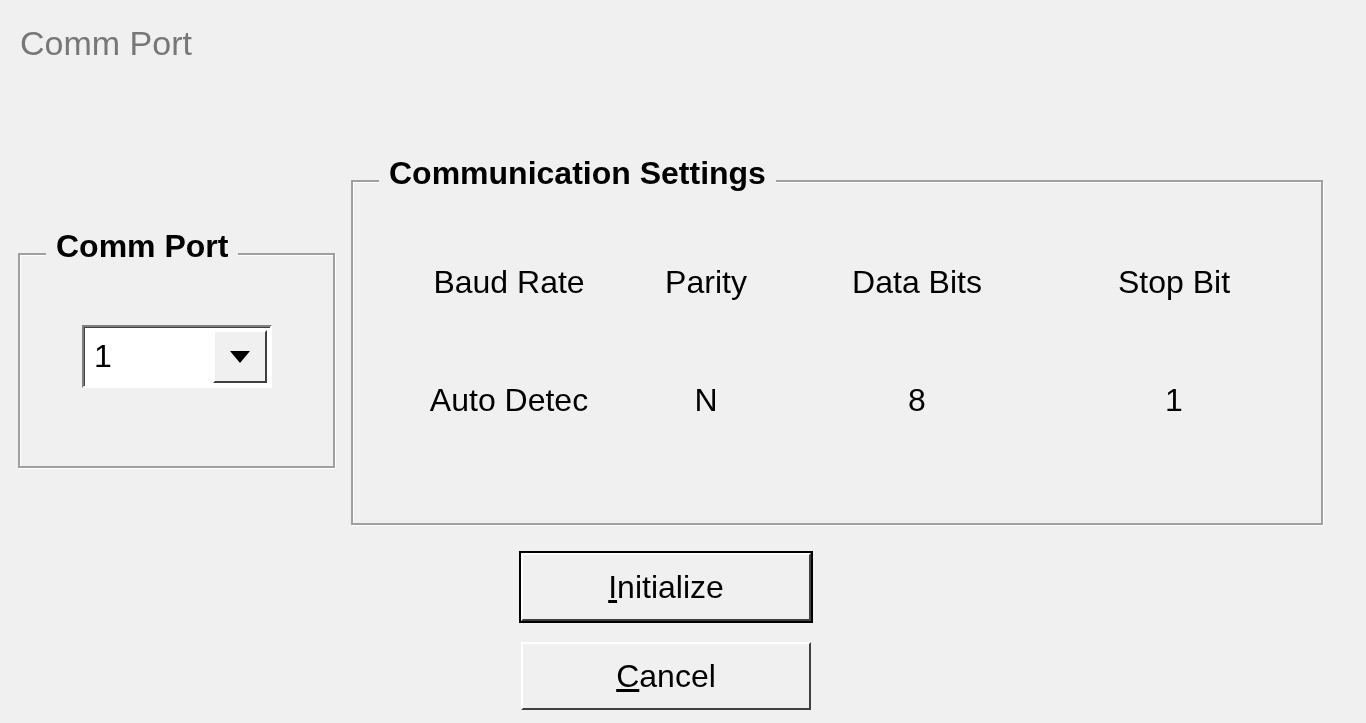 This screenshot has height=723, width=1366. What do you see at coordinates (917, 282) in the screenshot?
I see `column-header: Data Bits` at bounding box center [917, 282].